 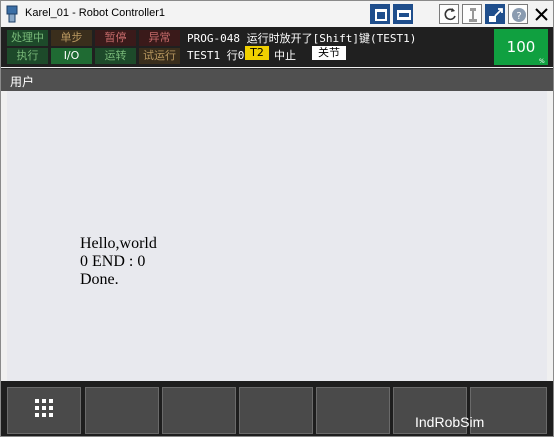 I want to click on led-busy: 处理中, so click(x=27, y=38).